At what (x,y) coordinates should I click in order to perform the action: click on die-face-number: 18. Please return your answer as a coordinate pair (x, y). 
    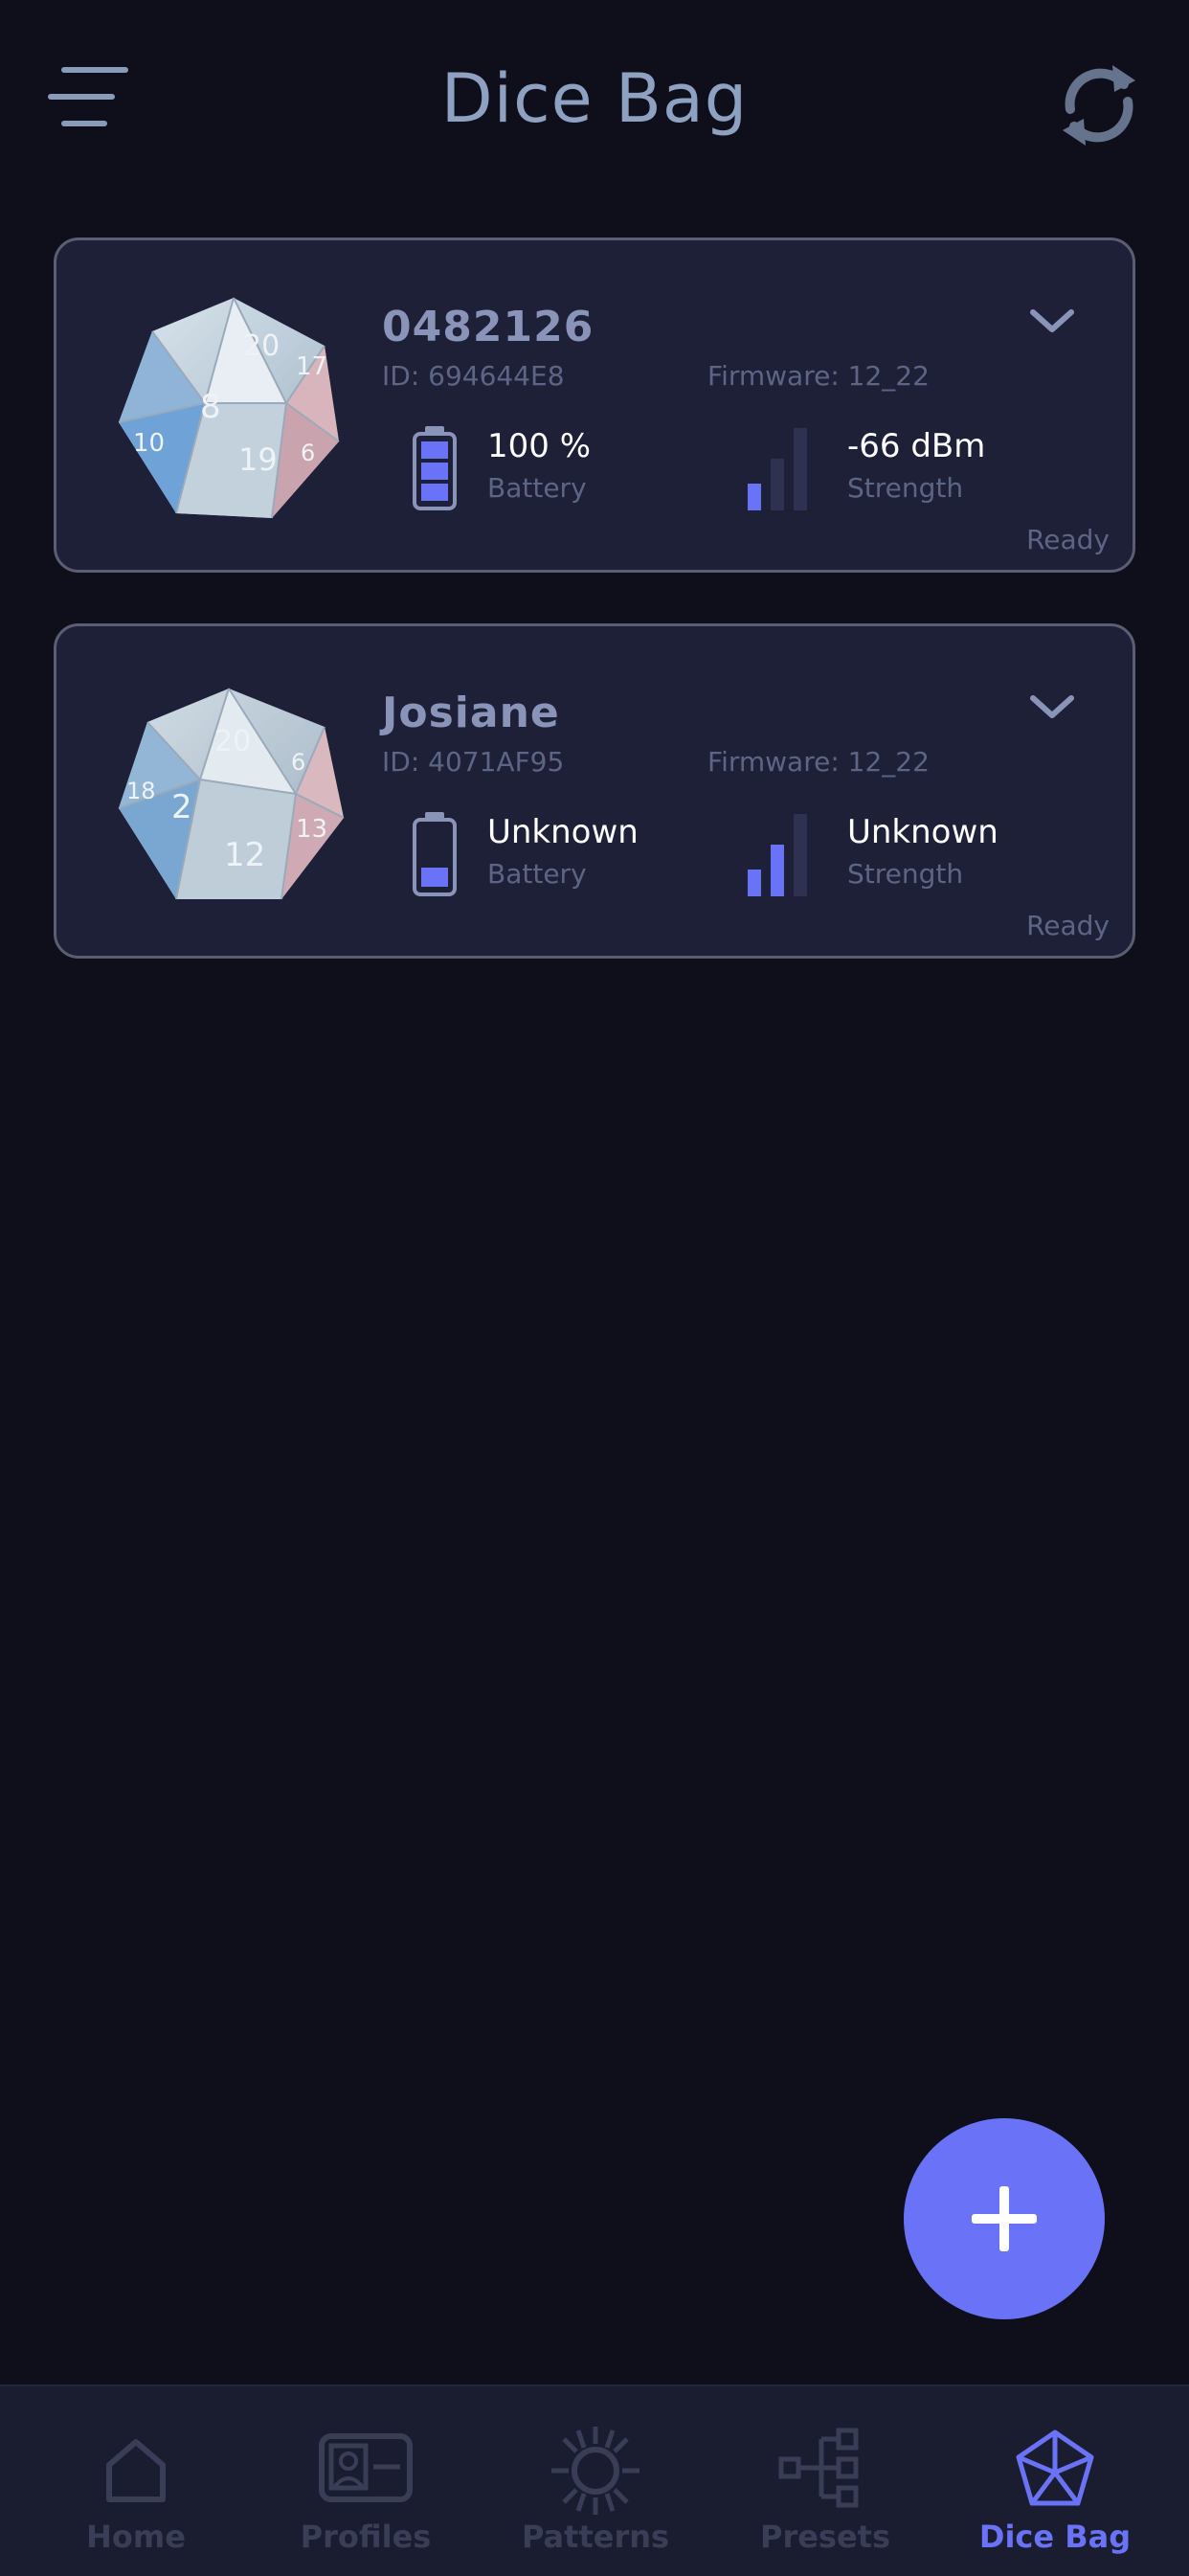
    Looking at the image, I should click on (141, 791).